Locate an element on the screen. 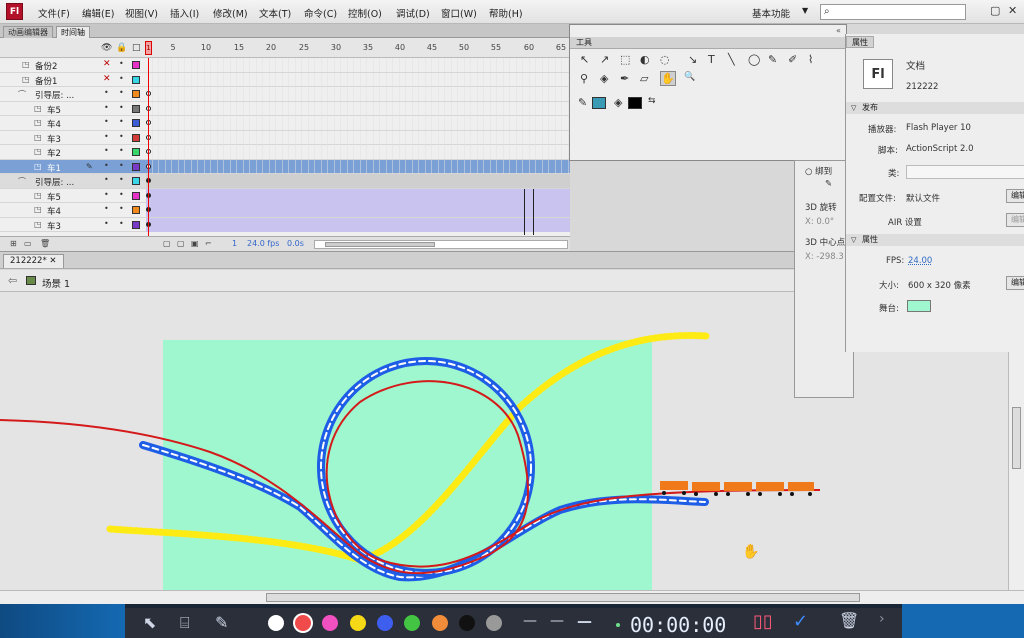 Image resolution: width=1024 pixels, height=638 pixels. pen-tool-icon: ↘ is located at coordinates (692, 59).